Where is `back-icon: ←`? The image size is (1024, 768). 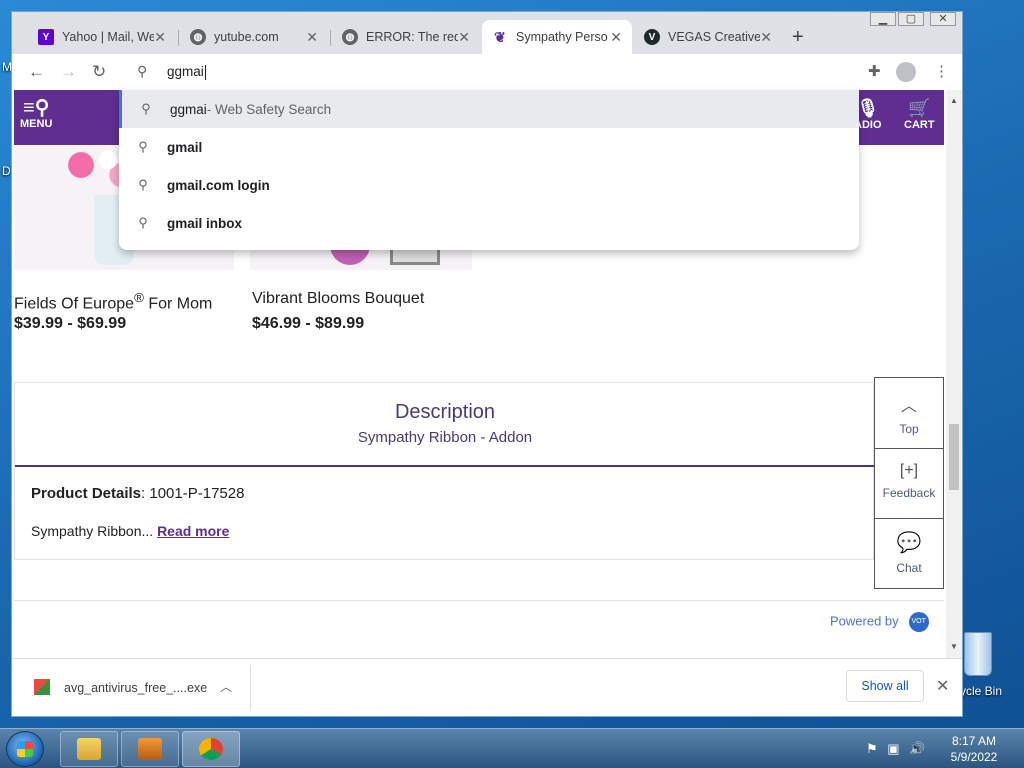 back-icon: ← is located at coordinates (36, 72).